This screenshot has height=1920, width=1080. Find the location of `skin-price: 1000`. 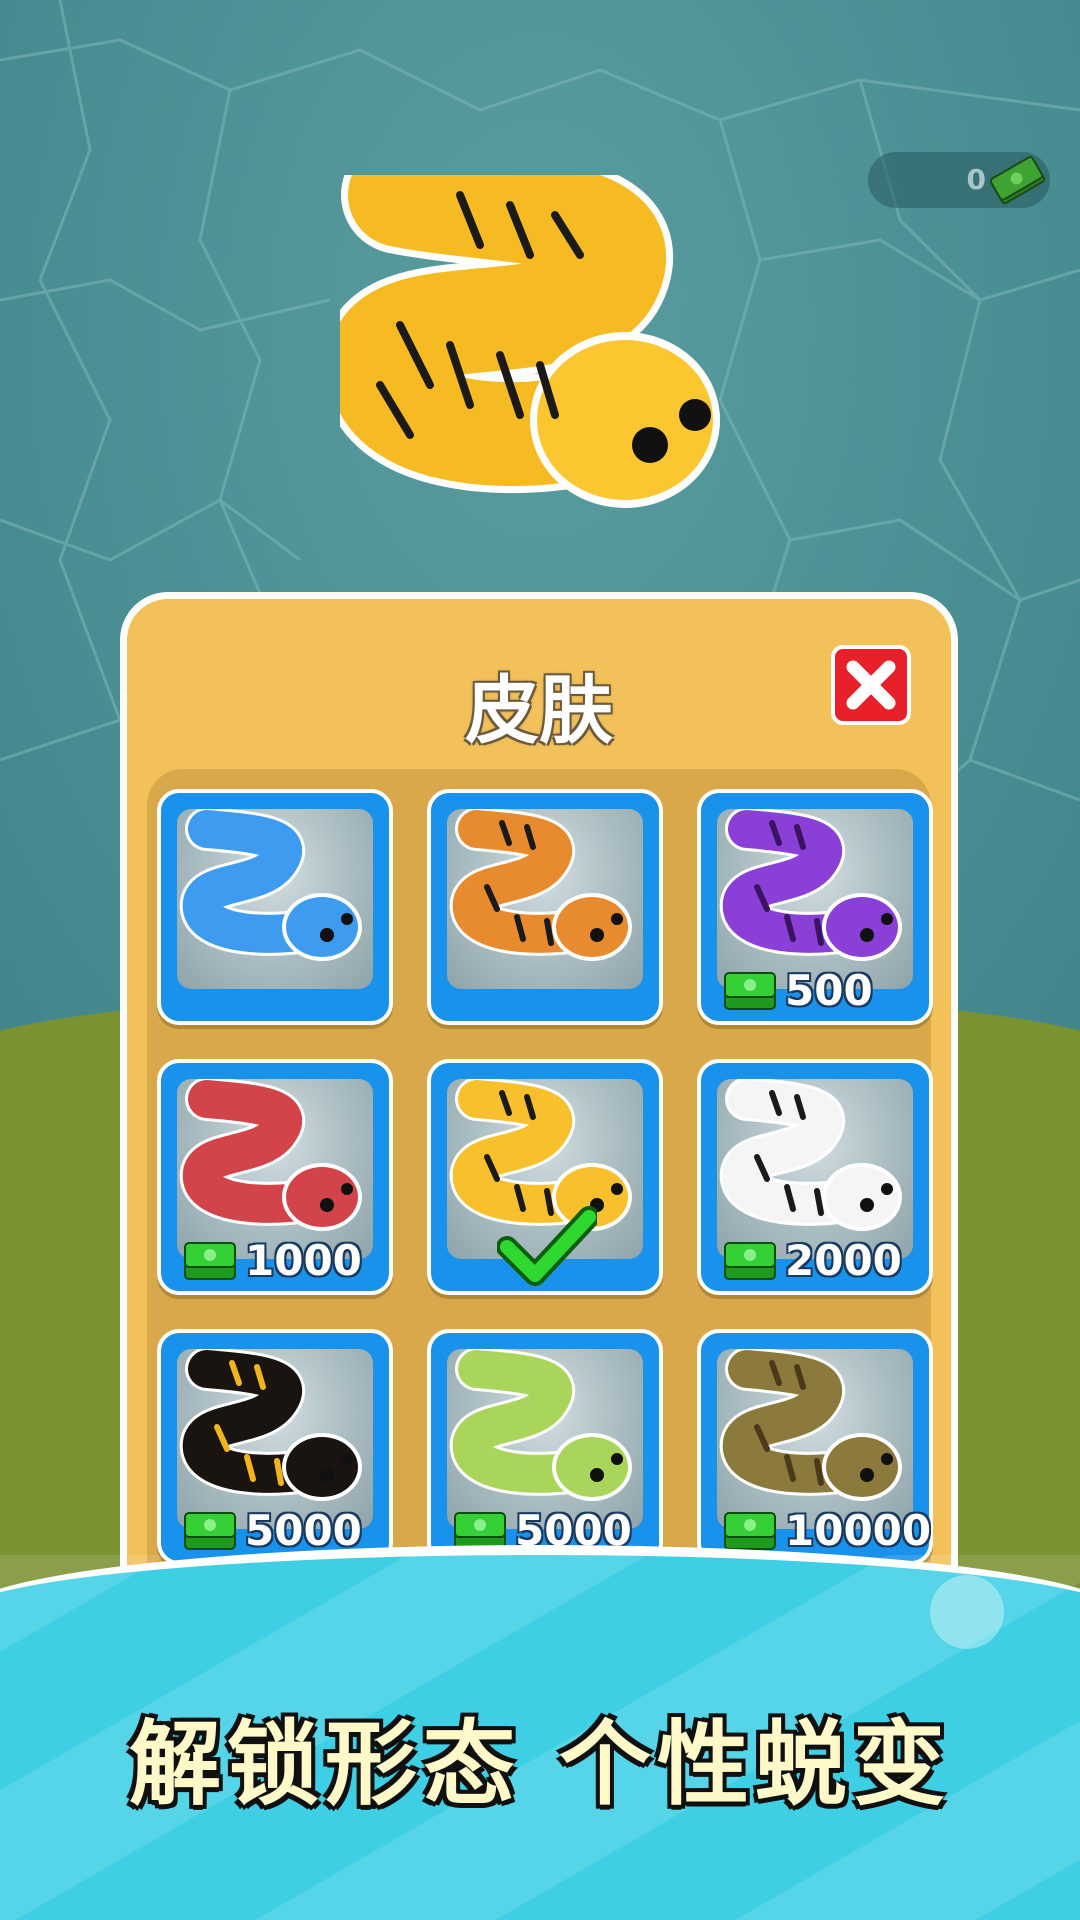

skin-price: 1000 is located at coordinates (270, 1260).